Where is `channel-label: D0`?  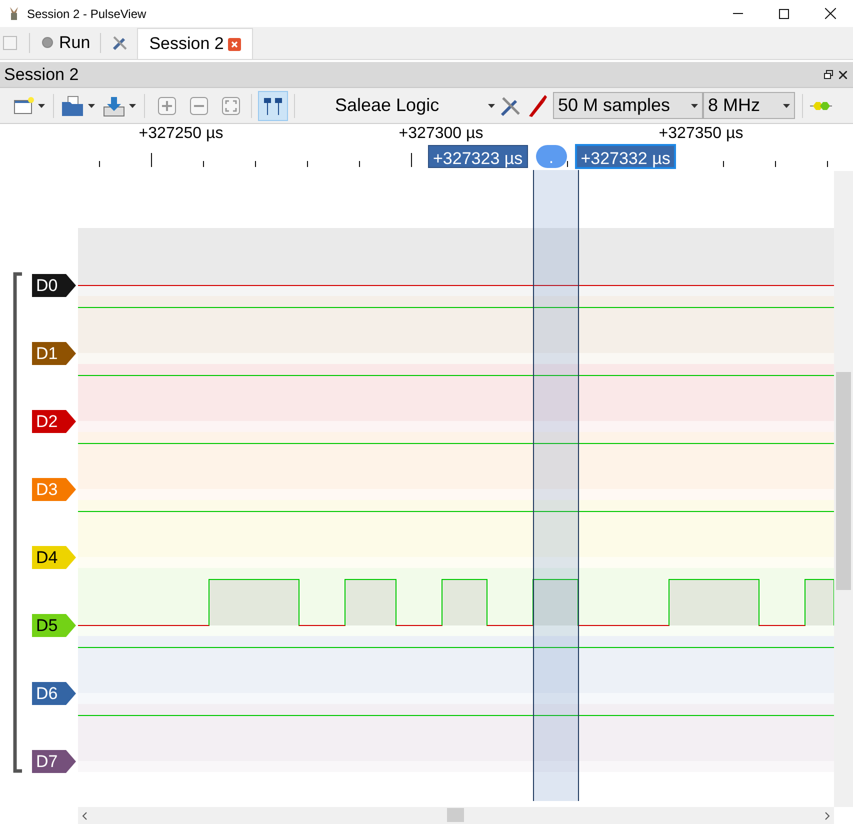
channel-label: D0 is located at coordinates (54, 285).